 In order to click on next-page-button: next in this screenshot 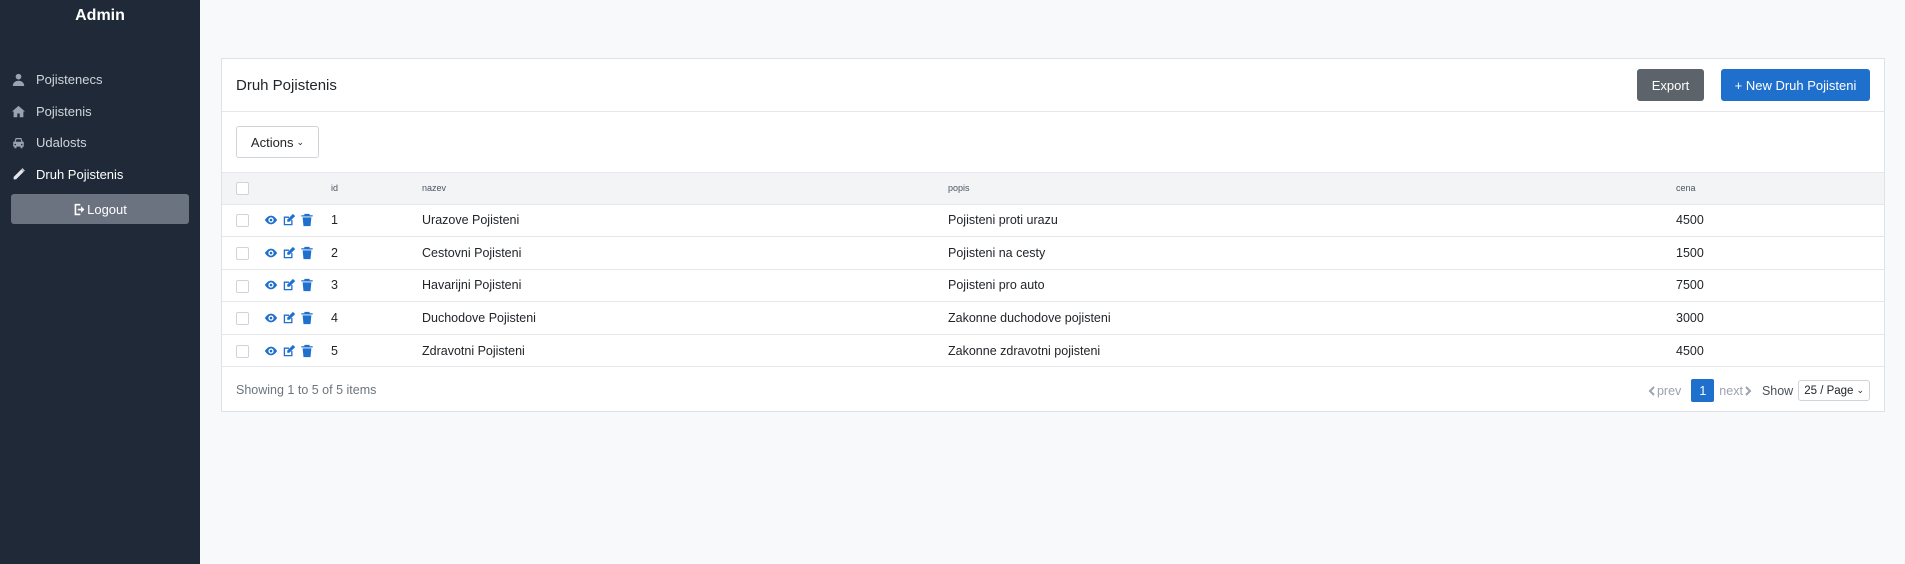, I will do `click(1736, 391)`.